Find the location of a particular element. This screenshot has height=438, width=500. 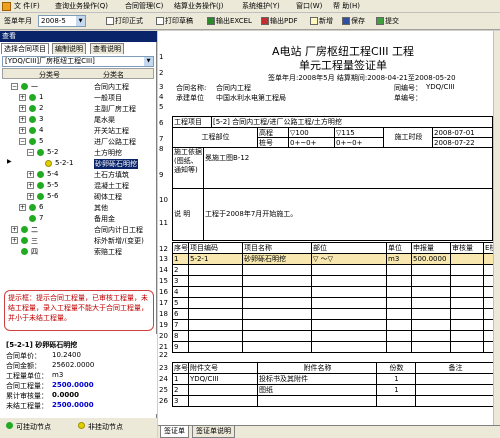

tree-node-code: 3 is located at coordinates (41, 119).